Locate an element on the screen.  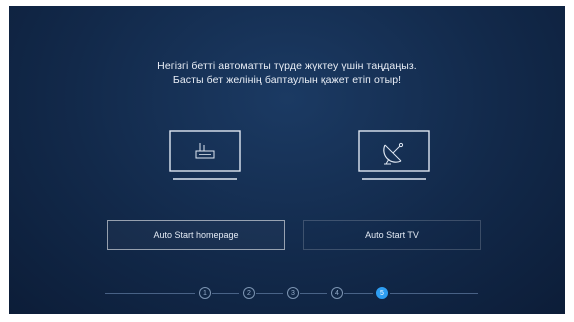
step-indicator: 1 2 3 4 5 is located at coordinates (287, 294).